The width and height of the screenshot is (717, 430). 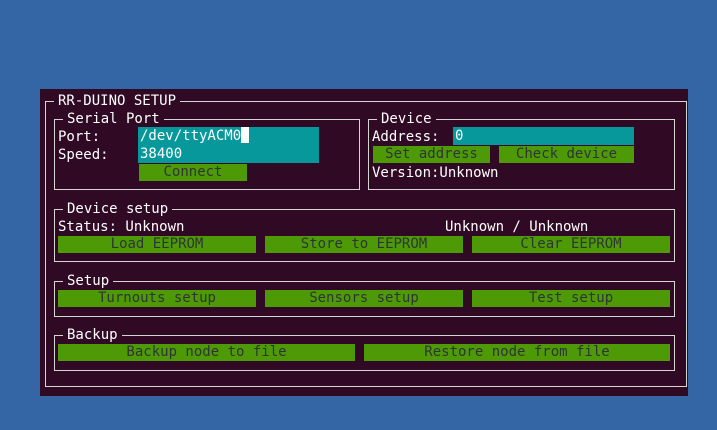 I want to click on speed-label: Speed:, so click(x=83, y=155).